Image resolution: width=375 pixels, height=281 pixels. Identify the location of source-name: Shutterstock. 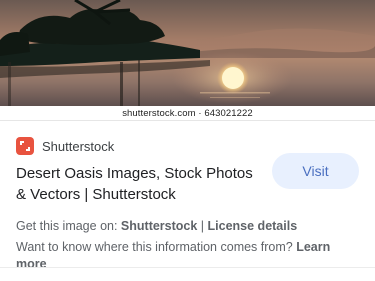
(78, 146).